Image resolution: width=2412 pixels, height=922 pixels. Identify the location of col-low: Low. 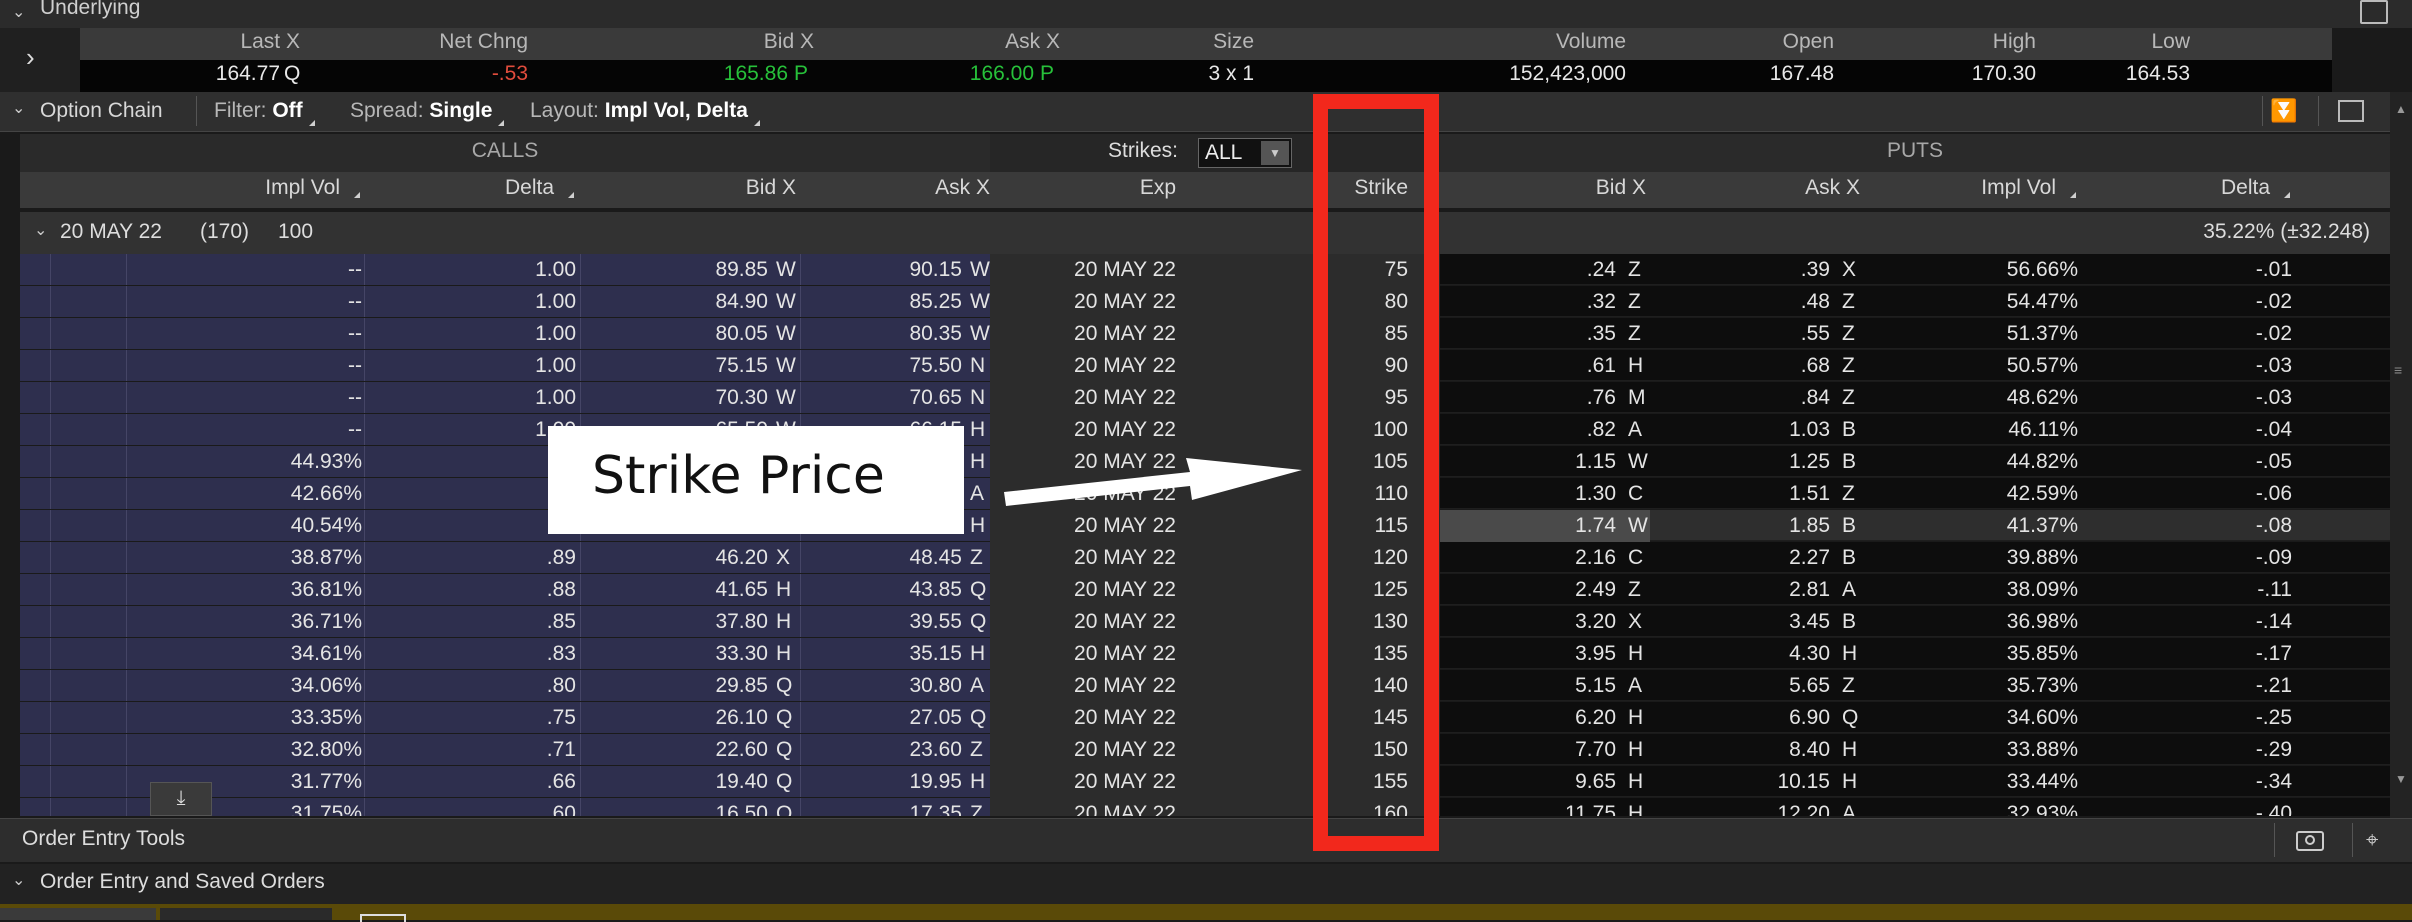
(2115, 42).